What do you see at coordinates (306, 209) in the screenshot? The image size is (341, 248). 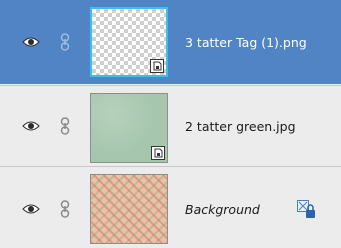 I see `lock-icon` at bounding box center [306, 209].